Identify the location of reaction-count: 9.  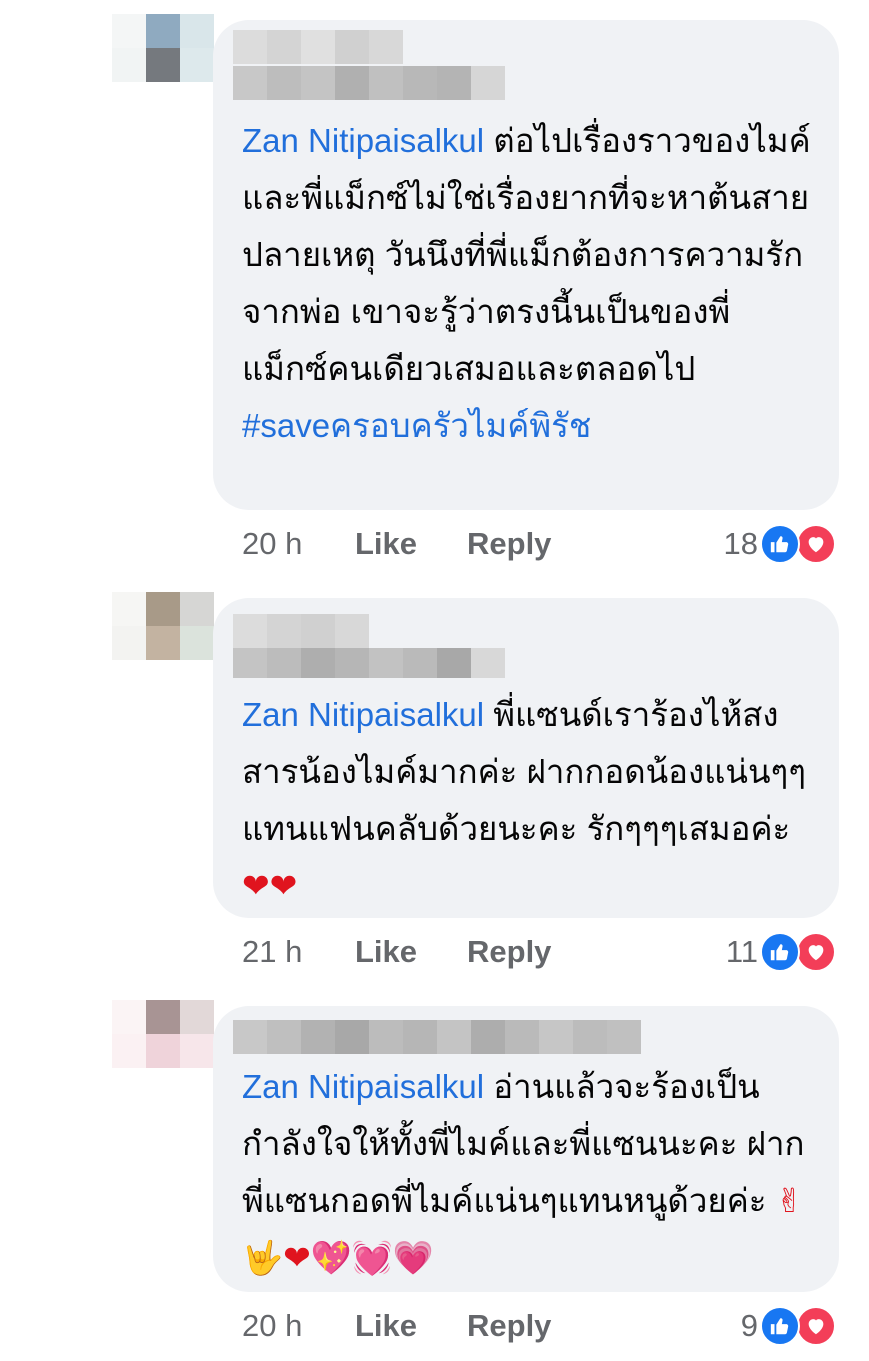
(749, 1326).